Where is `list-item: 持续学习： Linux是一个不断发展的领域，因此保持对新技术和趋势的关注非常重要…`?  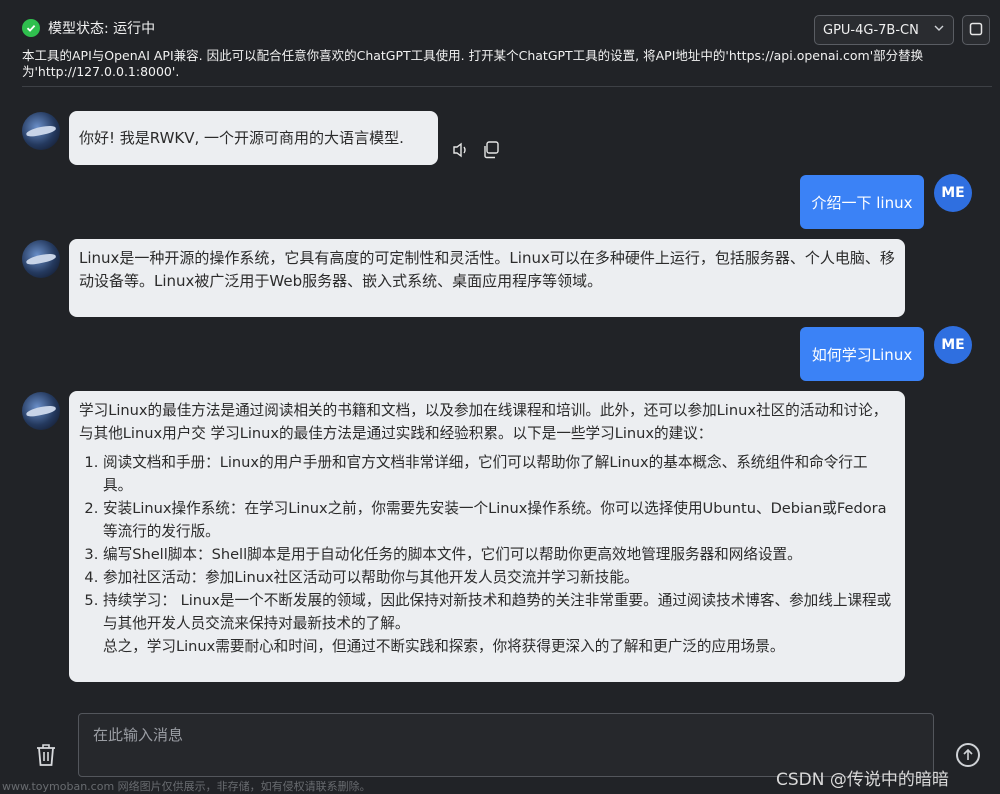
list-item: 持续学习： Linux是一个不断发展的领域，因此保持对新技术和趋势的关注非常重要… is located at coordinates (499, 623).